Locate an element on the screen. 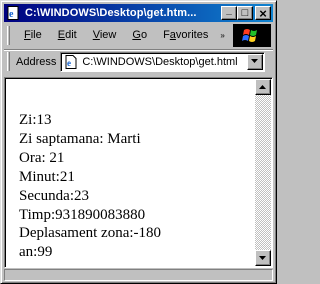 The image size is (320, 284). title-bar: e C:\WINDOWS\Desktop\get.htm... _ □ × is located at coordinates (138, 13).